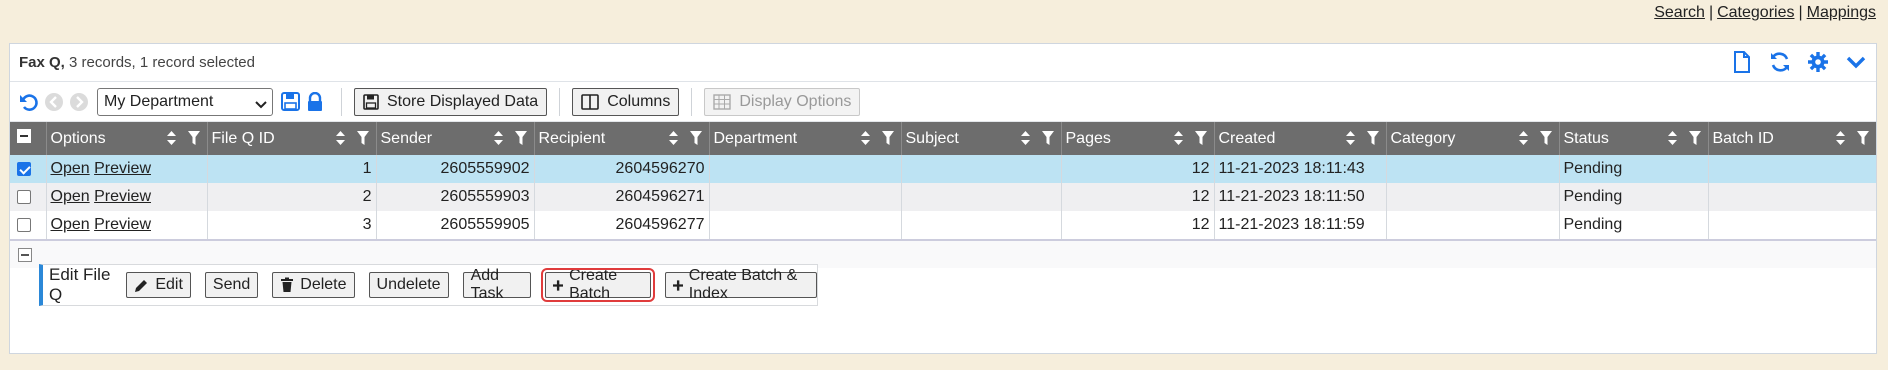 The image size is (1888, 370). I want to click on sender-cell: 2605559905, so click(455, 225).